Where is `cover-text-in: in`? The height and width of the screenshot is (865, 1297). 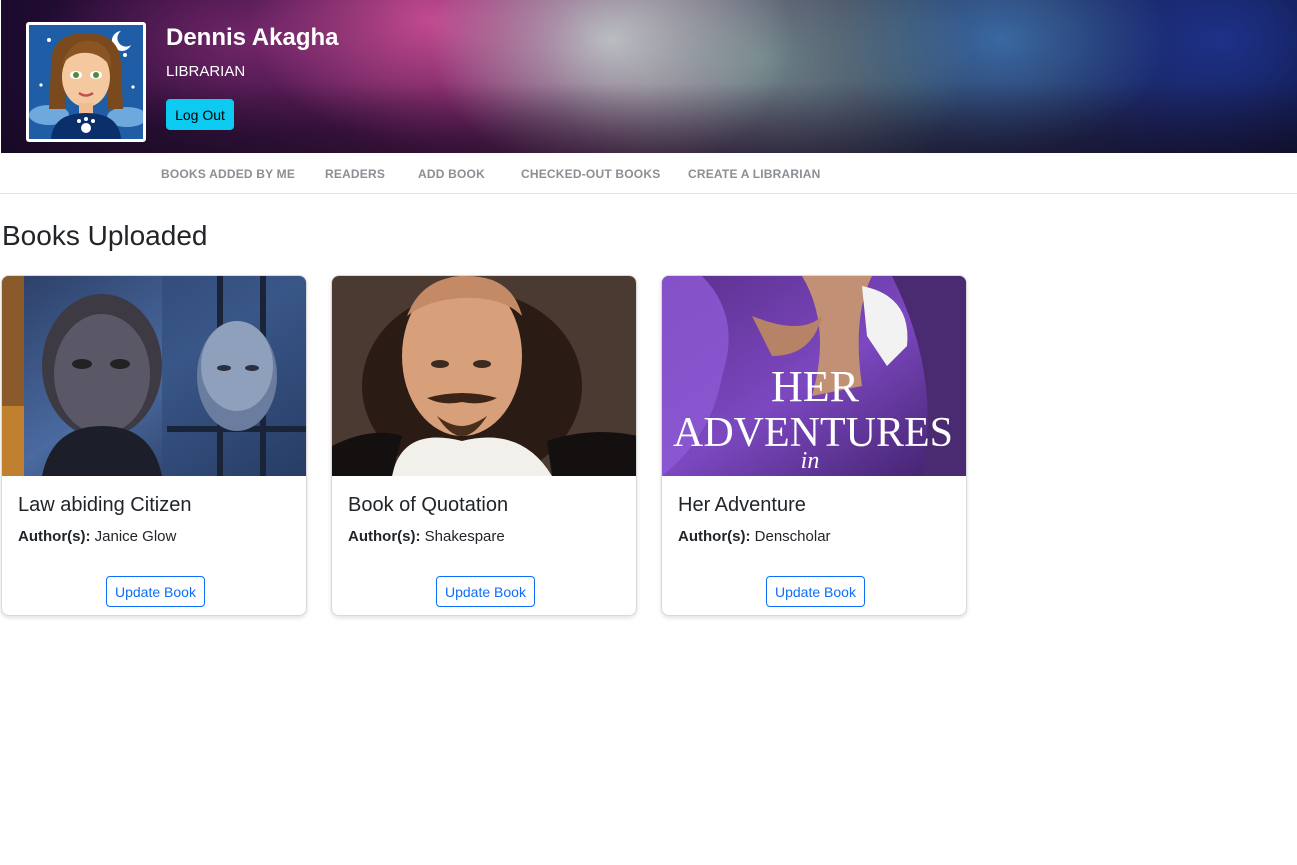 cover-text-in: in is located at coordinates (810, 461).